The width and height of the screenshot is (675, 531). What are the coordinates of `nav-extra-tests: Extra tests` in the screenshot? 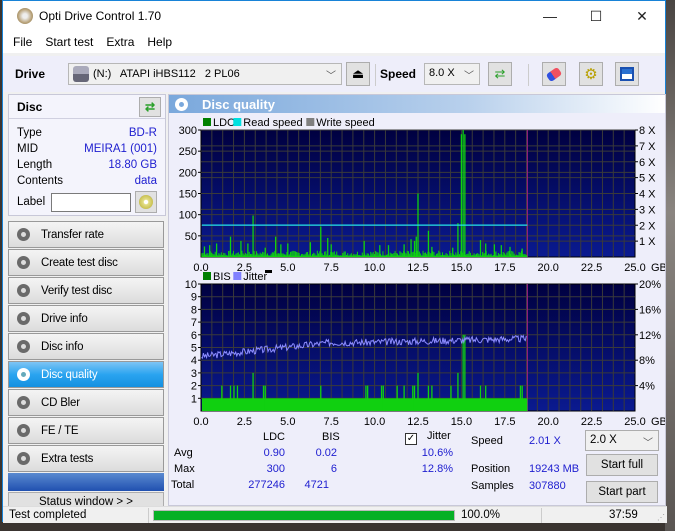 It's located at (86, 458).